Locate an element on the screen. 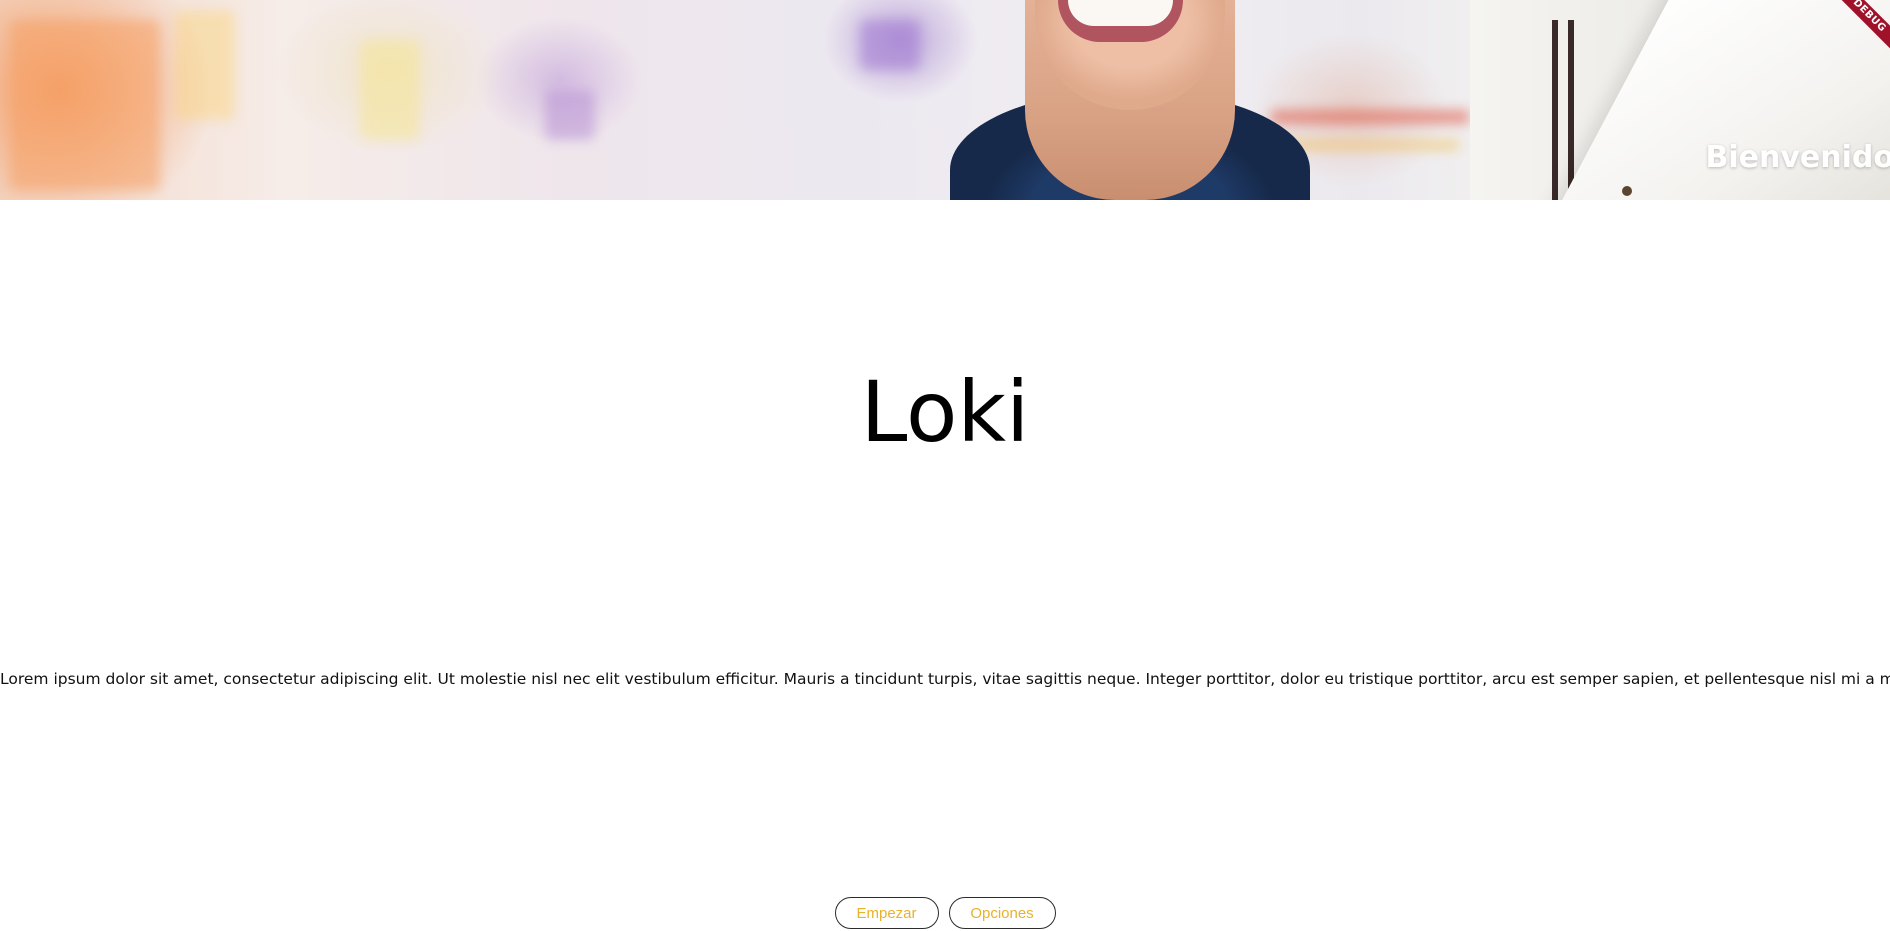 The height and width of the screenshot is (931, 1890). hero-person-teeth is located at coordinates (1120, 13).